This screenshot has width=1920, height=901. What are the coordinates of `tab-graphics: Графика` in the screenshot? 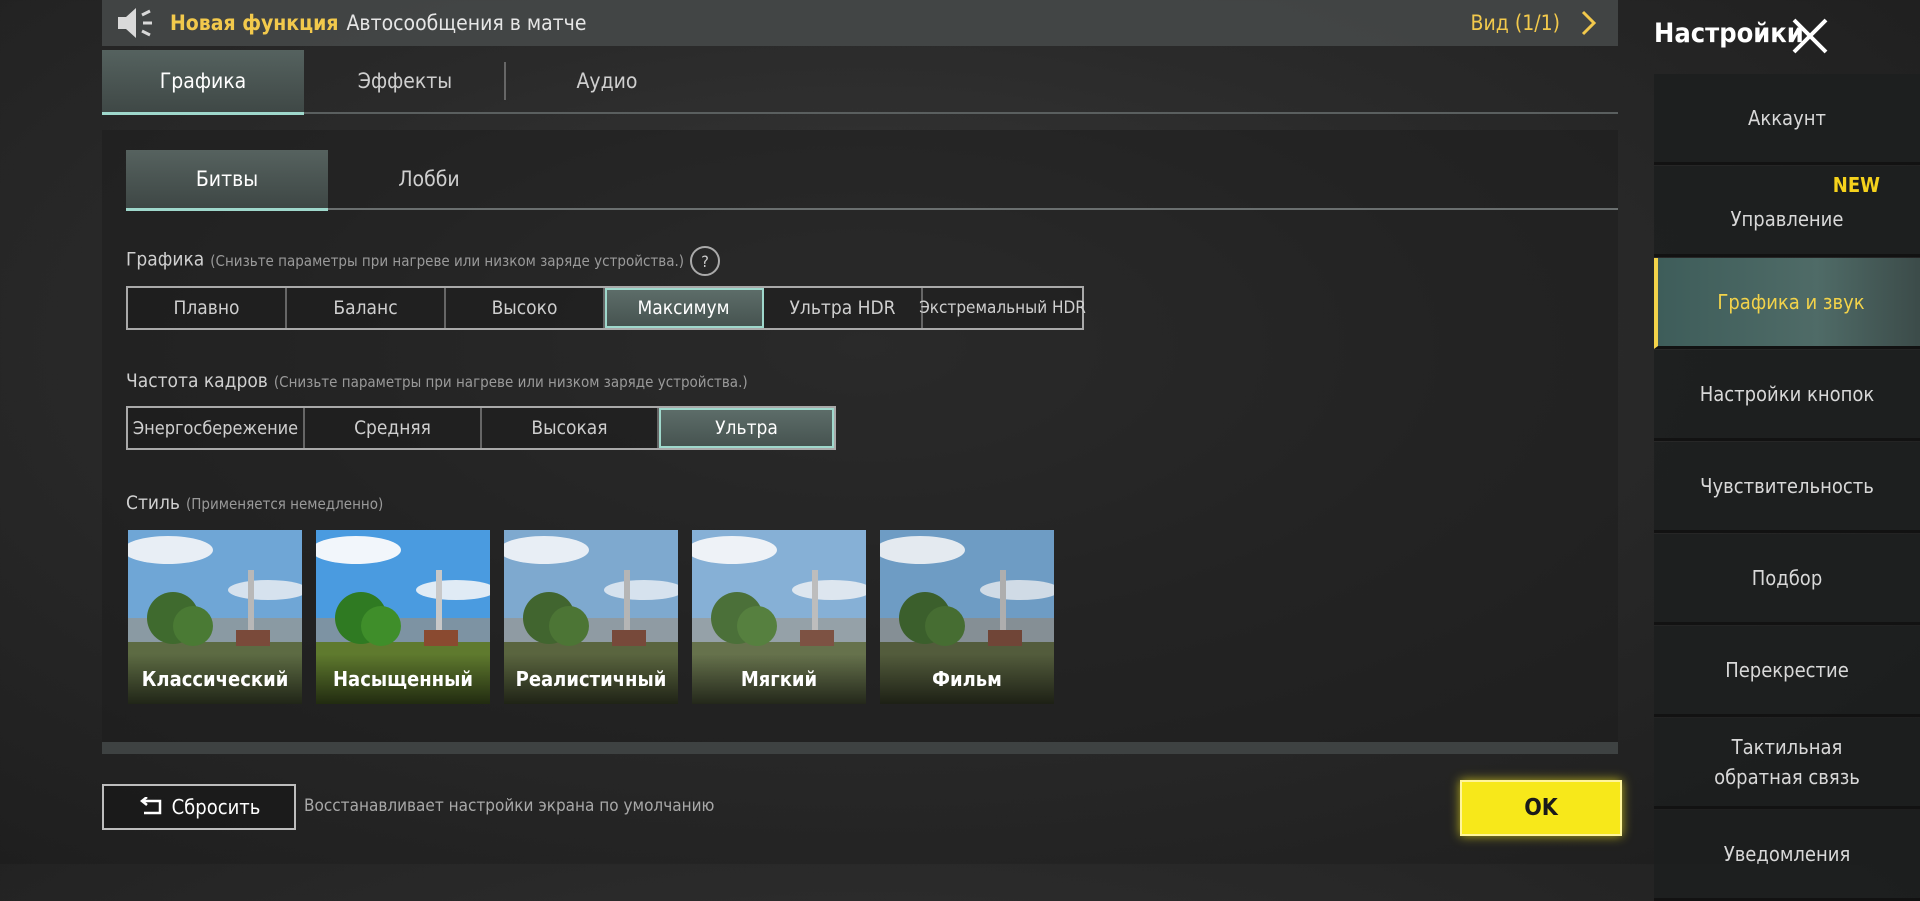 It's located at (203, 82).